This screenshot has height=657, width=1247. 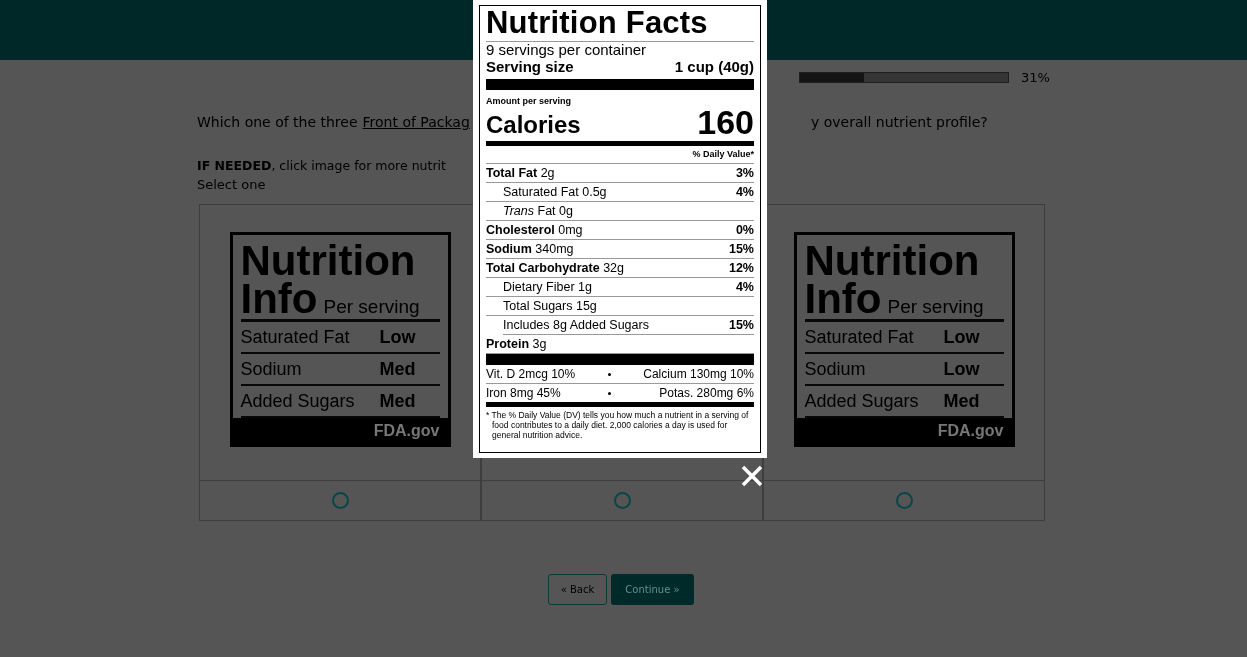 What do you see at coordinates (652, 589) in the screenshot?
I see `continue-button: Continue »` at bounding box center [652, 589].